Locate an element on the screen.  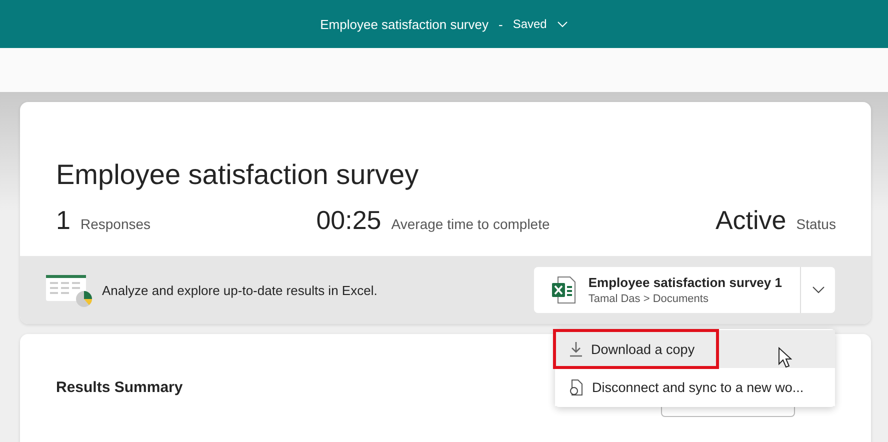
stat-label: Responses is located at coordinates (115, 224).